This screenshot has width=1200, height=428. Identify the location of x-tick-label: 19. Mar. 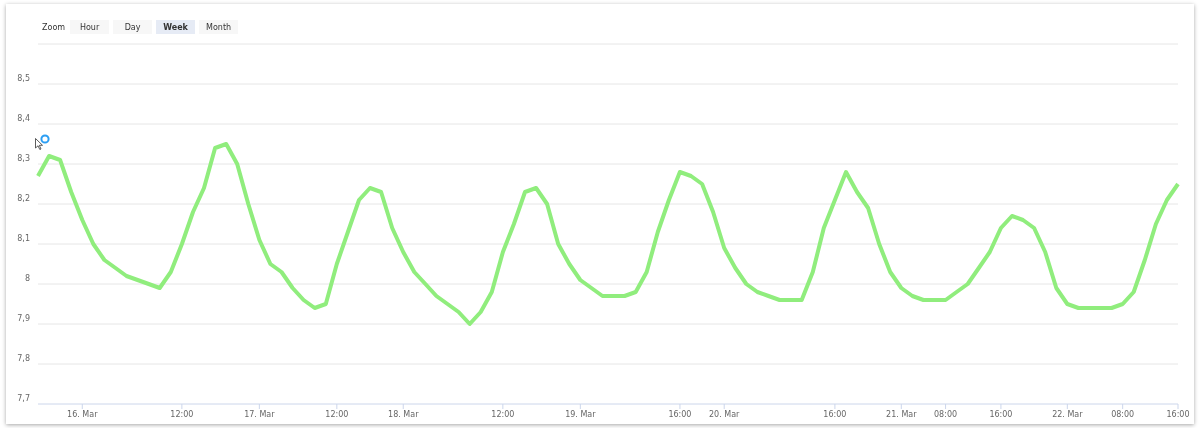
(580, 414).